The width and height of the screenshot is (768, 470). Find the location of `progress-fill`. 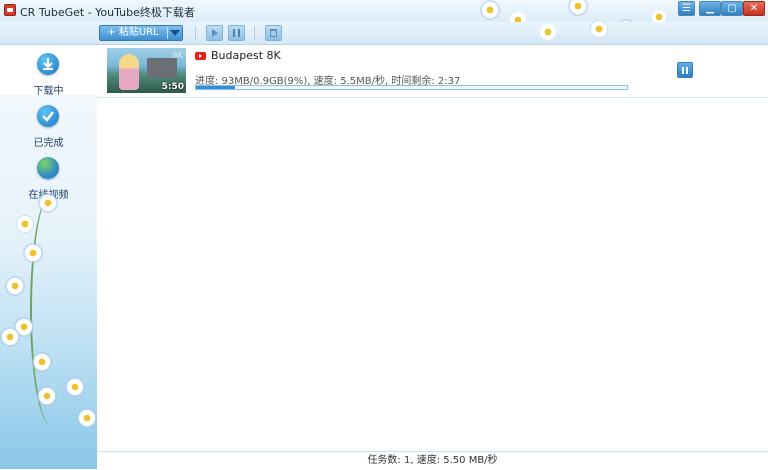

progress-fill is located at coordinates (215, 87).